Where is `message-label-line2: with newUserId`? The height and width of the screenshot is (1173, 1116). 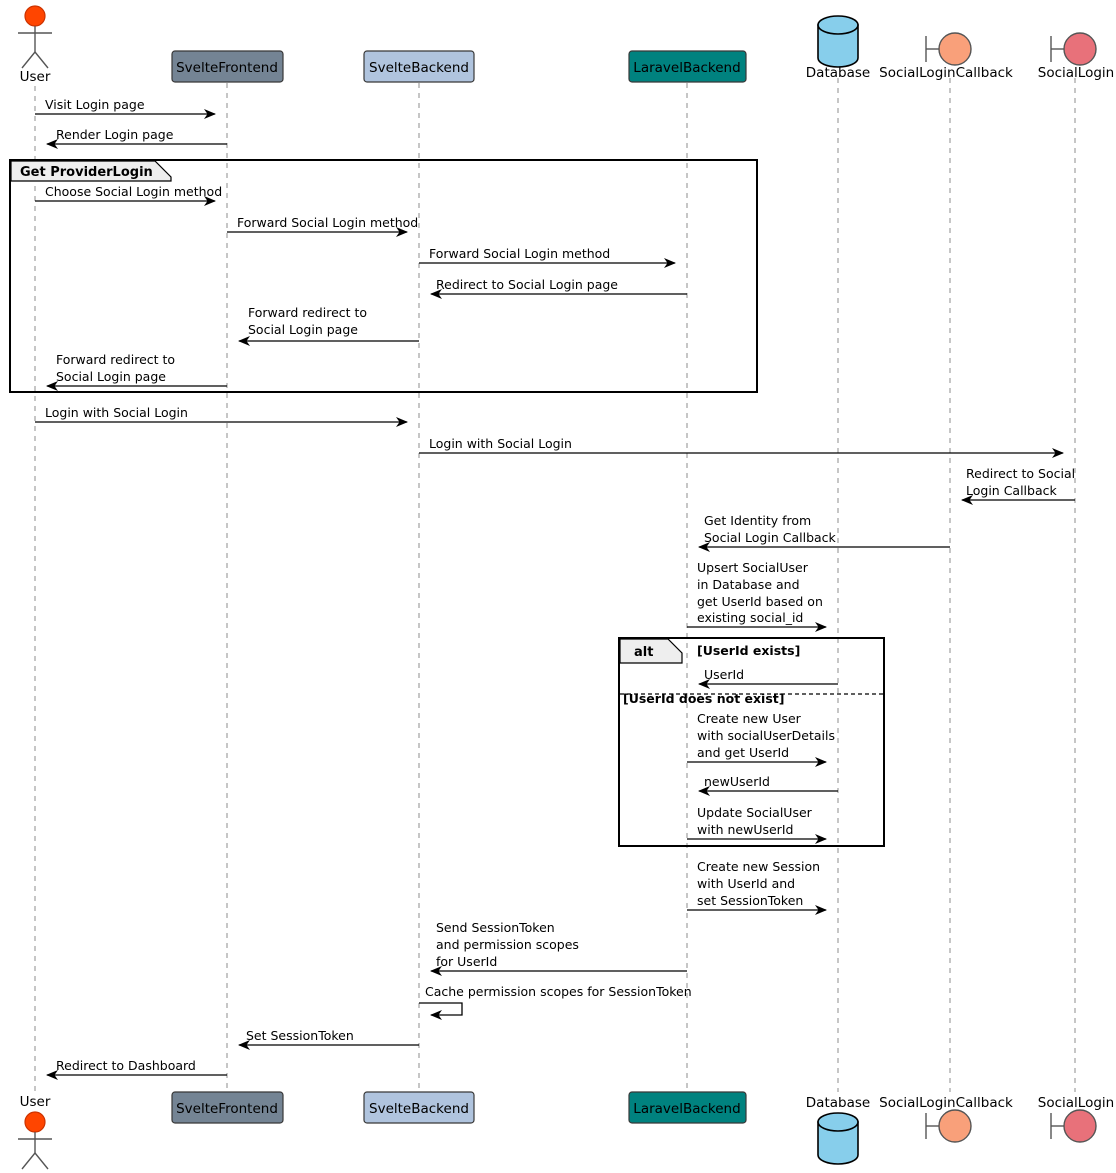 message-label-line2: with newUserId is located at coordinates (745, 829).